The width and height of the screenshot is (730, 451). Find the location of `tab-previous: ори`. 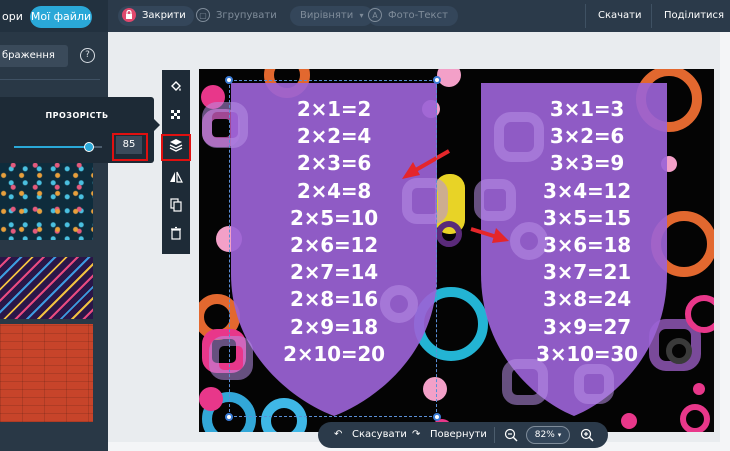

tab-previous: ори is located at coordinates (11, 17).